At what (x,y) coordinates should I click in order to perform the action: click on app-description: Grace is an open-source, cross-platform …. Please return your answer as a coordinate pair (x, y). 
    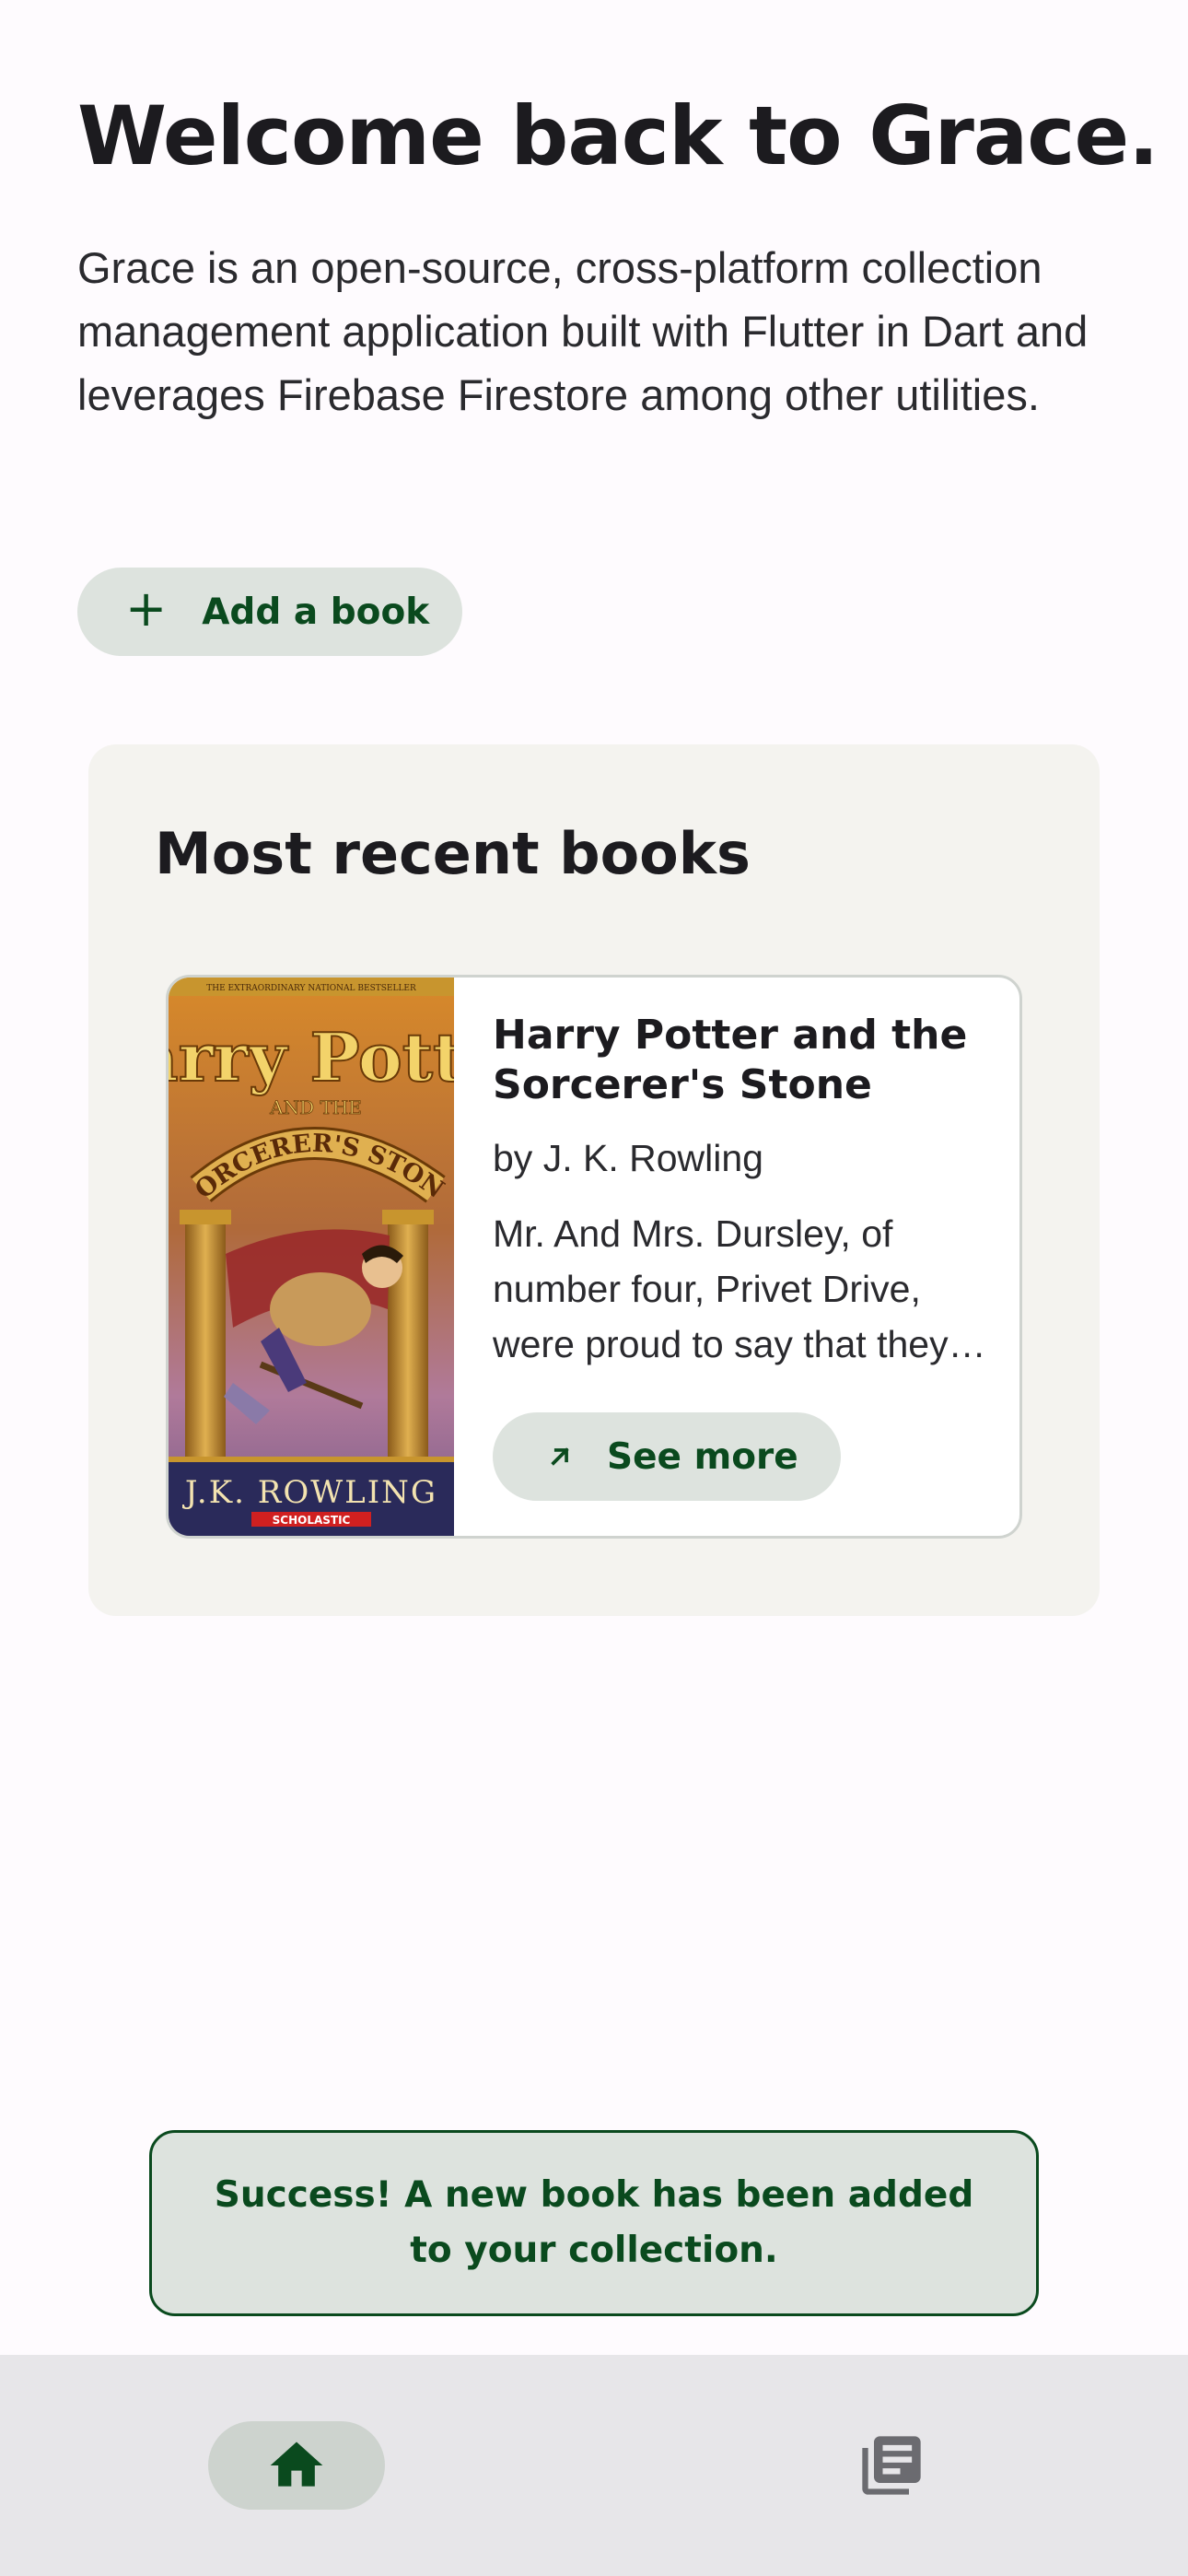
    Looking at the image, I should click on (583, 331).